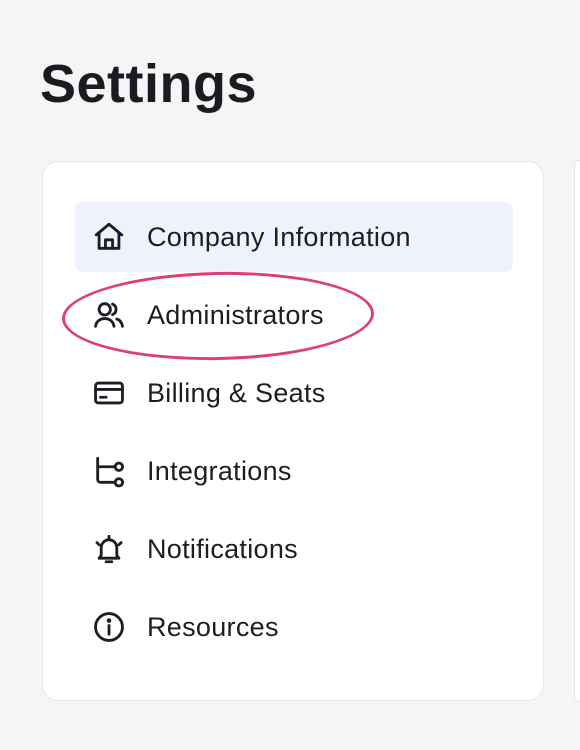 This screenshot has height=750, width=580. What do you see at coordinates (236, 392) in the screenshot?
I see `sidebar-item-label: Billing & Seats` at bounding box center [236, 392].